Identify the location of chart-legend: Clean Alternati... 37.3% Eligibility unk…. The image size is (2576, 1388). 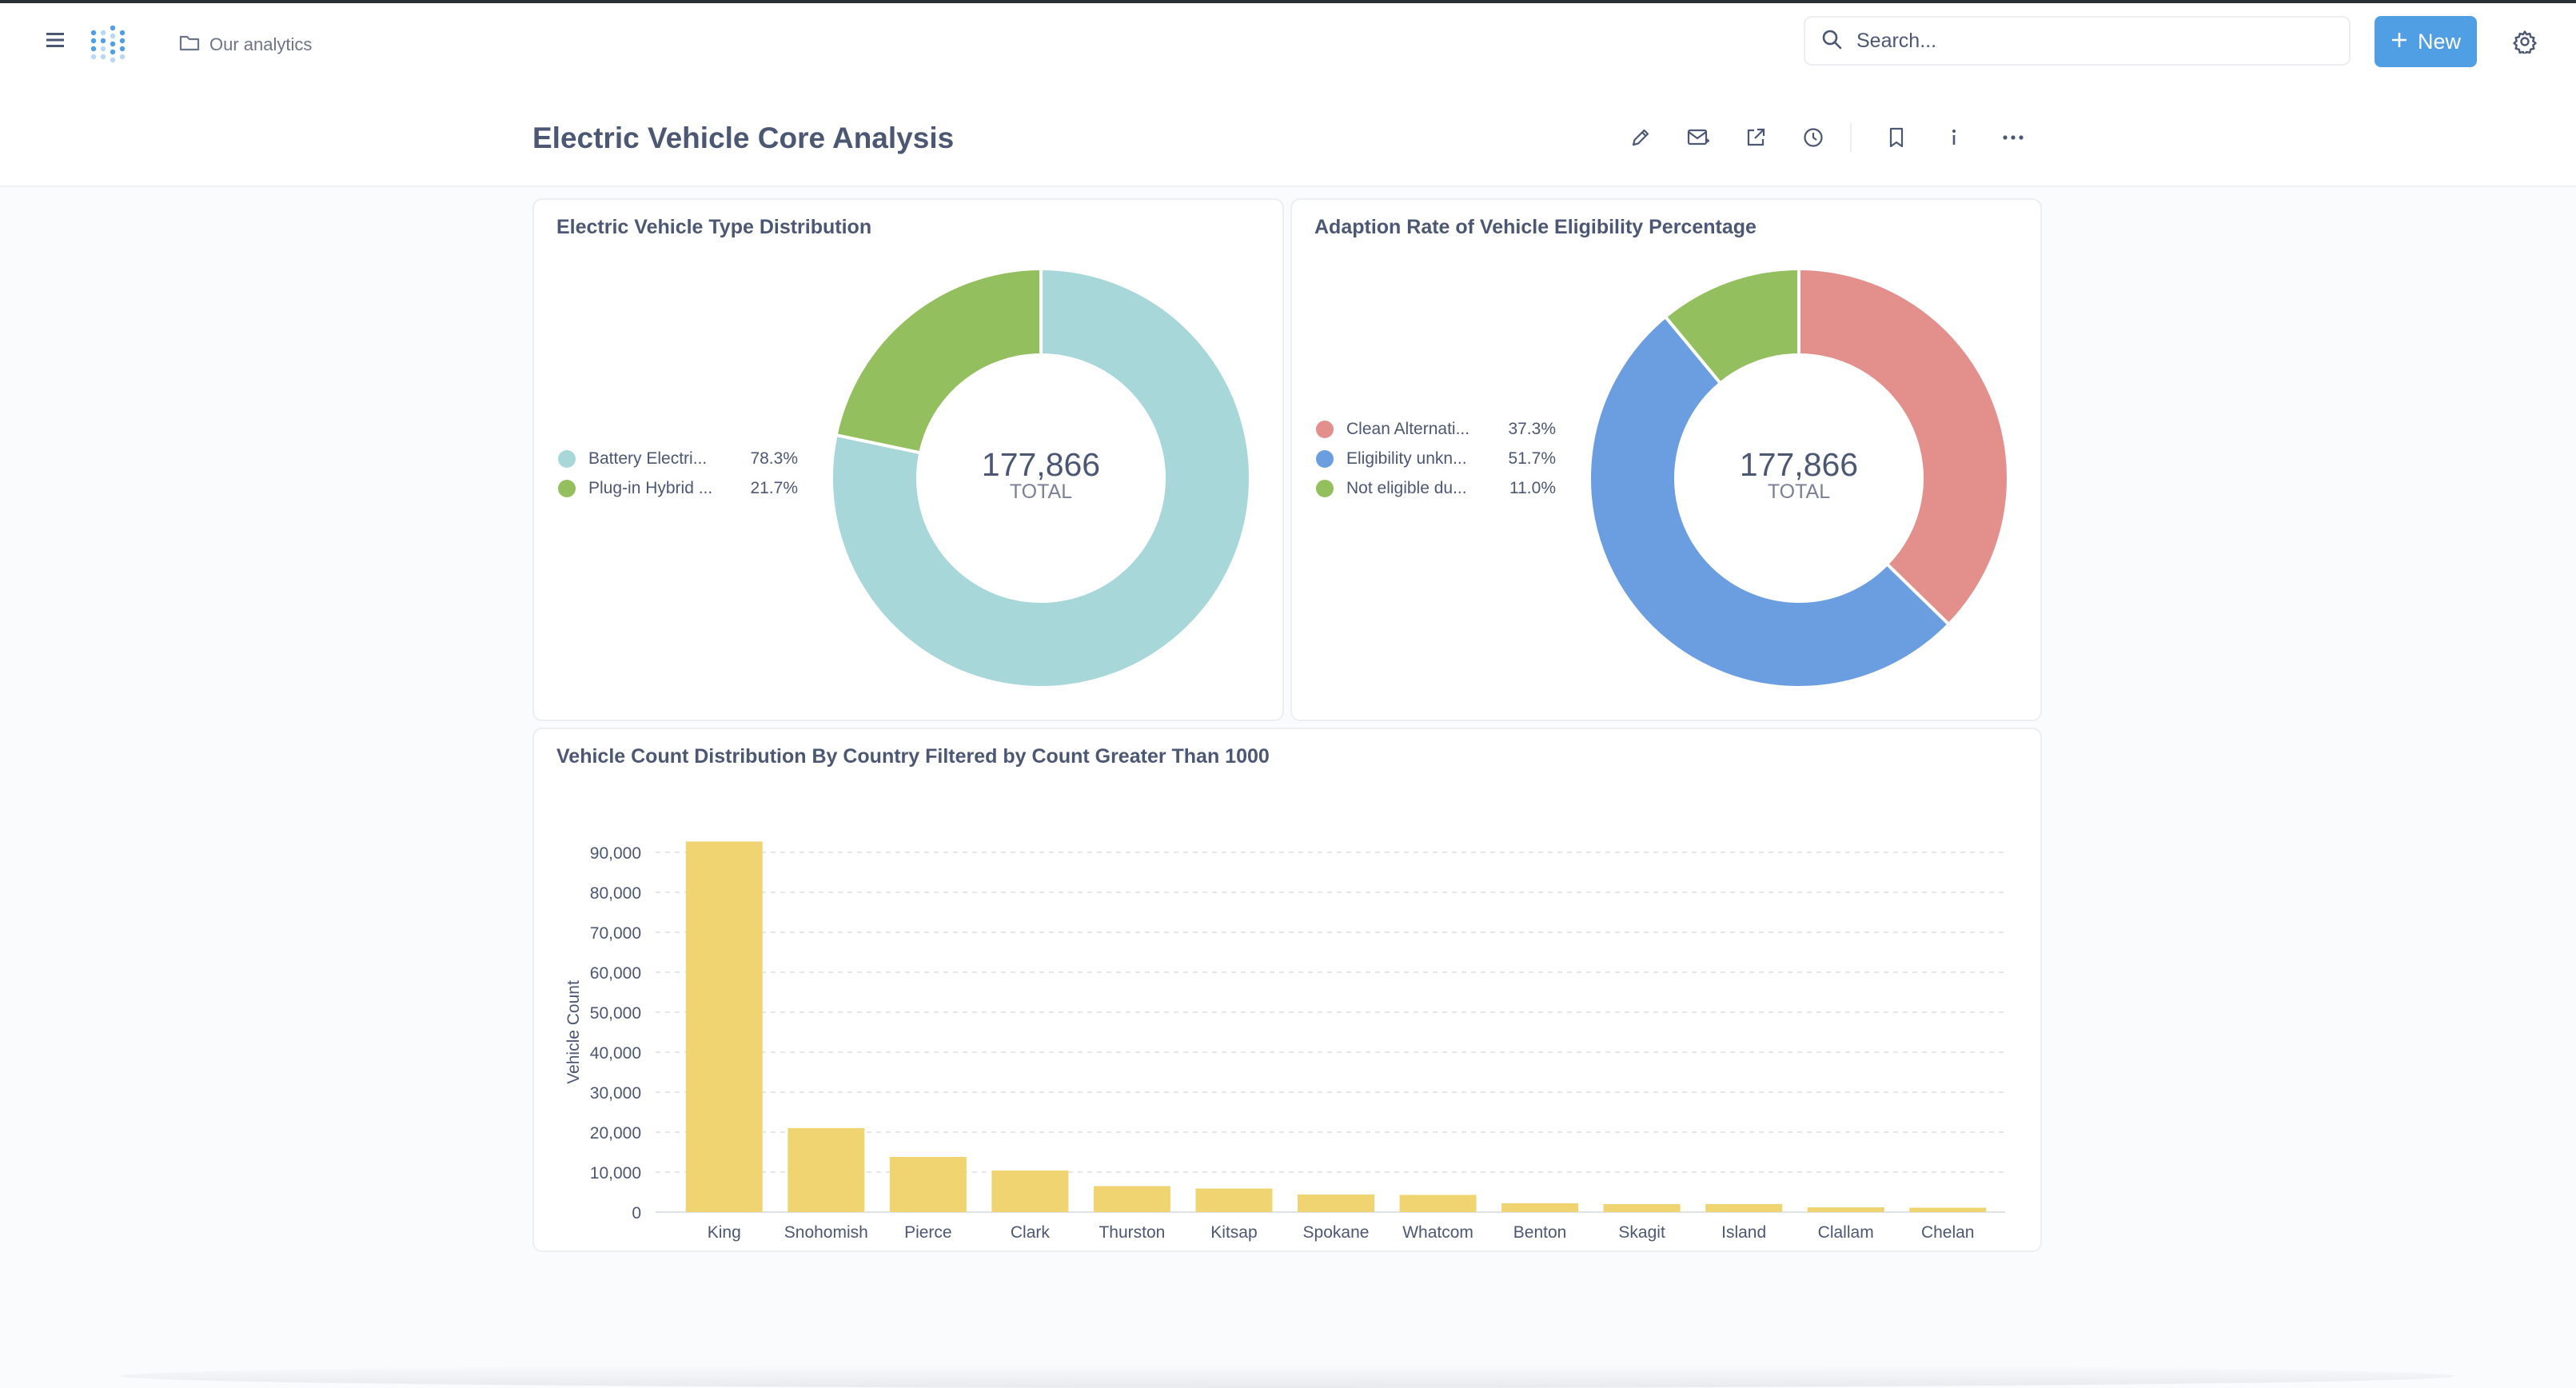
(1436, 459).